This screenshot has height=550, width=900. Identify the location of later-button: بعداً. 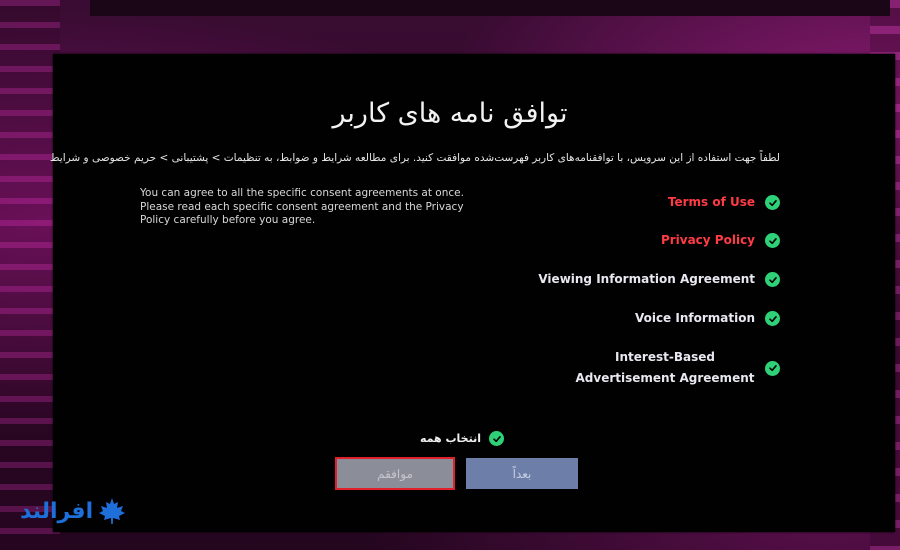
(522, 473).